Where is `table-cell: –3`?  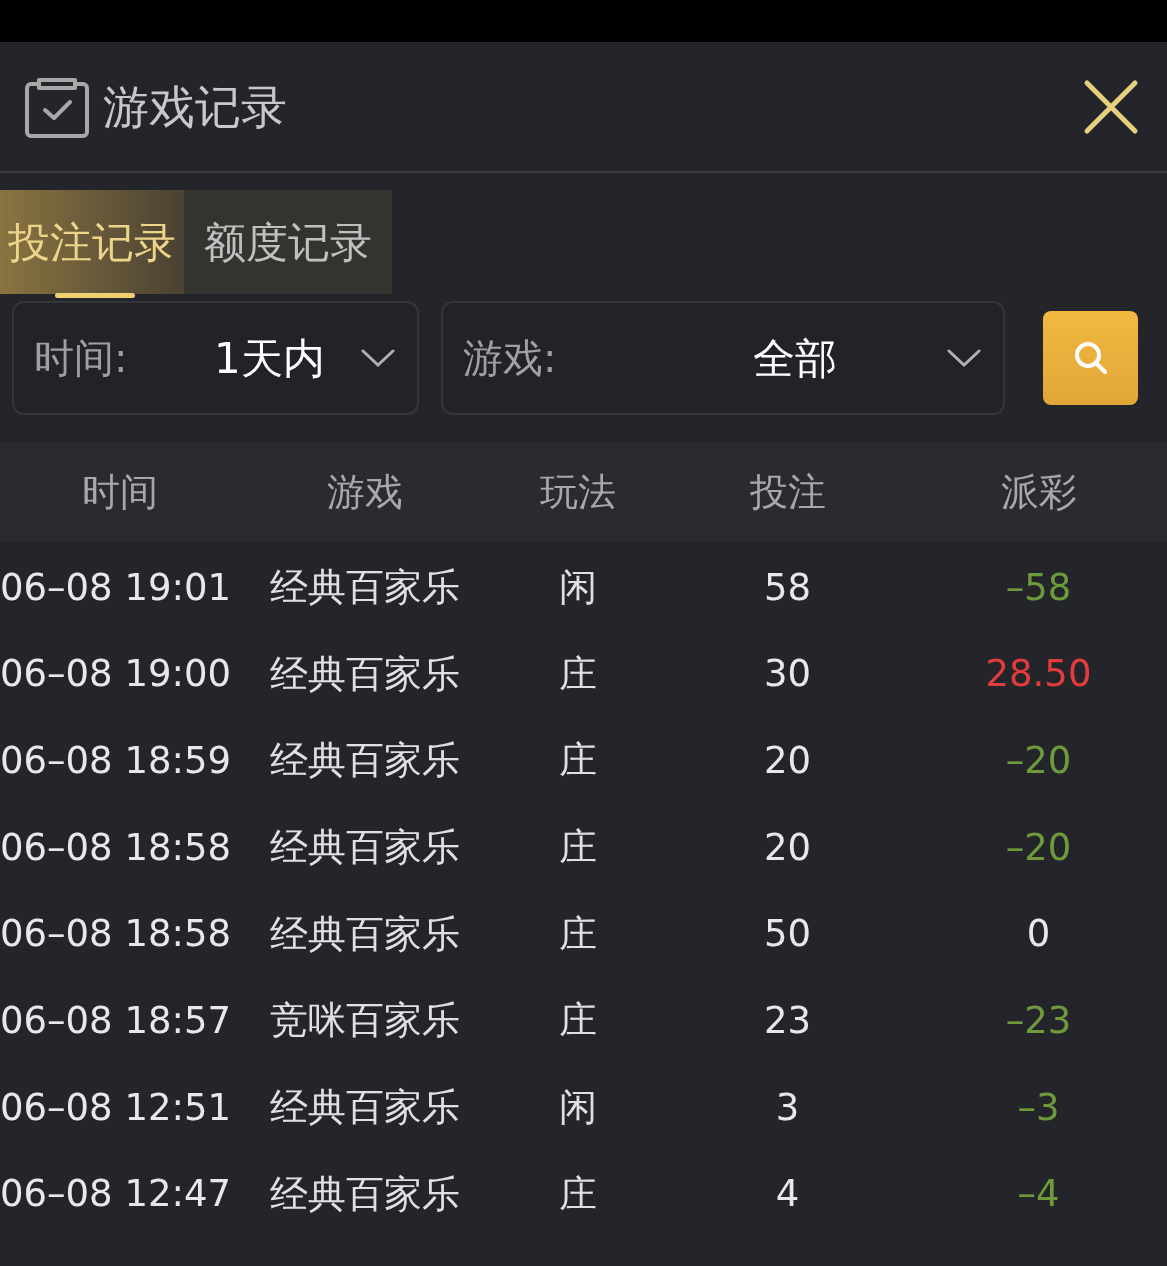
table-cell: –3 is located at coordinates (1038, 1107).